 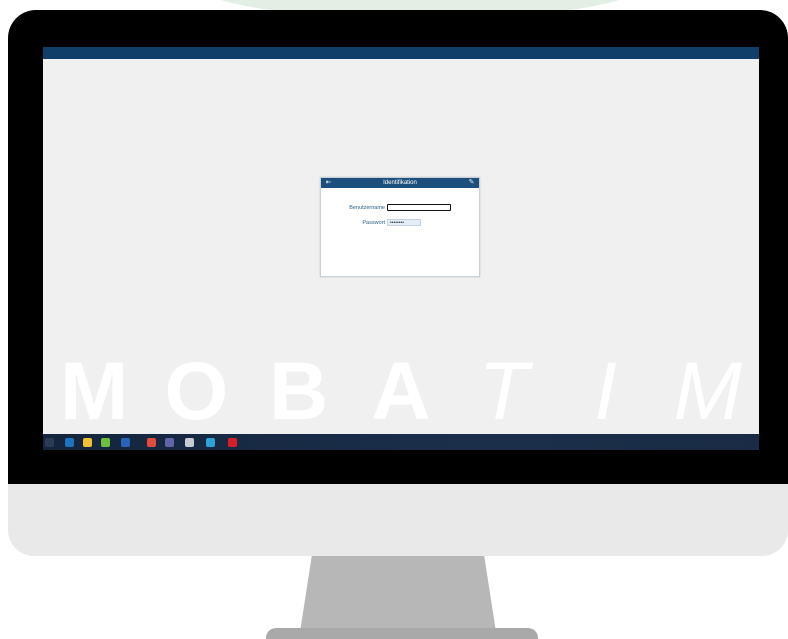 I want to click on watermark-letter: T, so click(x=503, y=391).